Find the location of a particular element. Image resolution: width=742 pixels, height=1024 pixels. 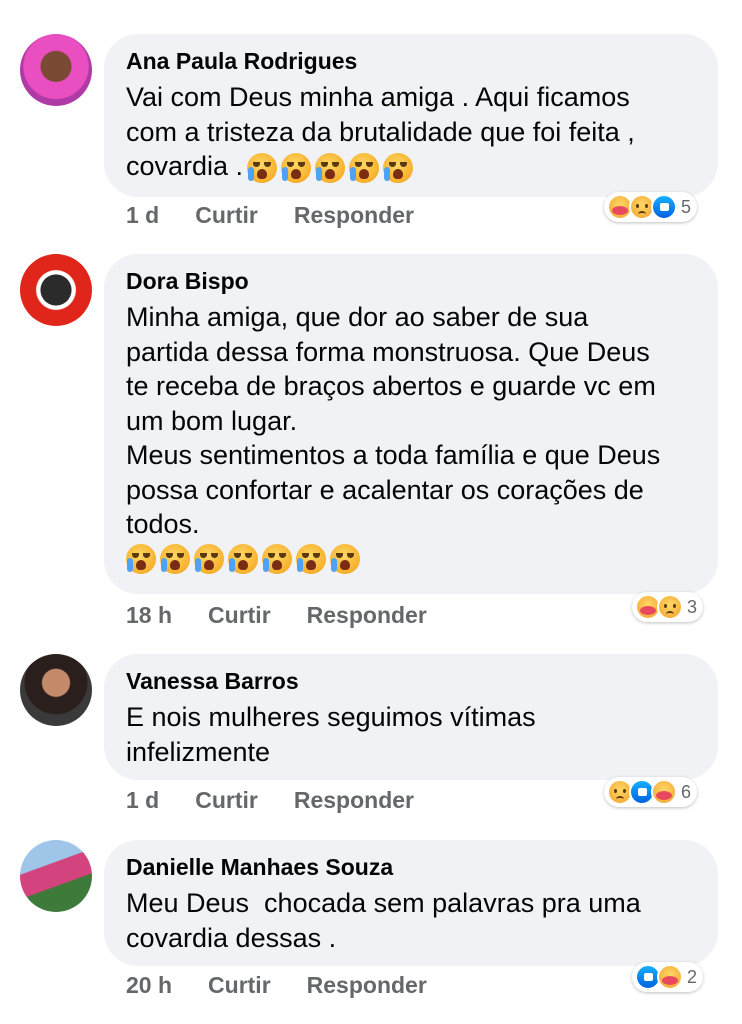

comment-author: Danielle Manhaes Souza is located at coordinates (411, 867).